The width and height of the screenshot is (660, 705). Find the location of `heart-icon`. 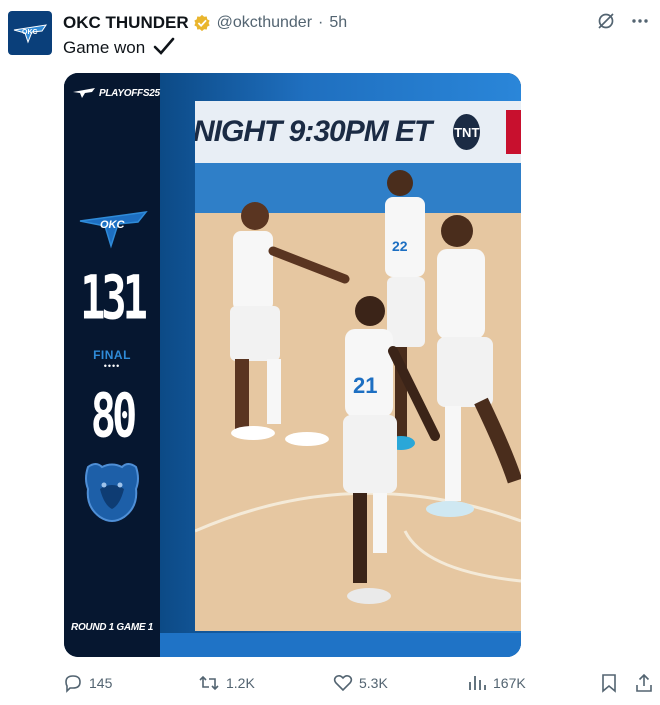

heart-icon is located at coordinates (343, 683).